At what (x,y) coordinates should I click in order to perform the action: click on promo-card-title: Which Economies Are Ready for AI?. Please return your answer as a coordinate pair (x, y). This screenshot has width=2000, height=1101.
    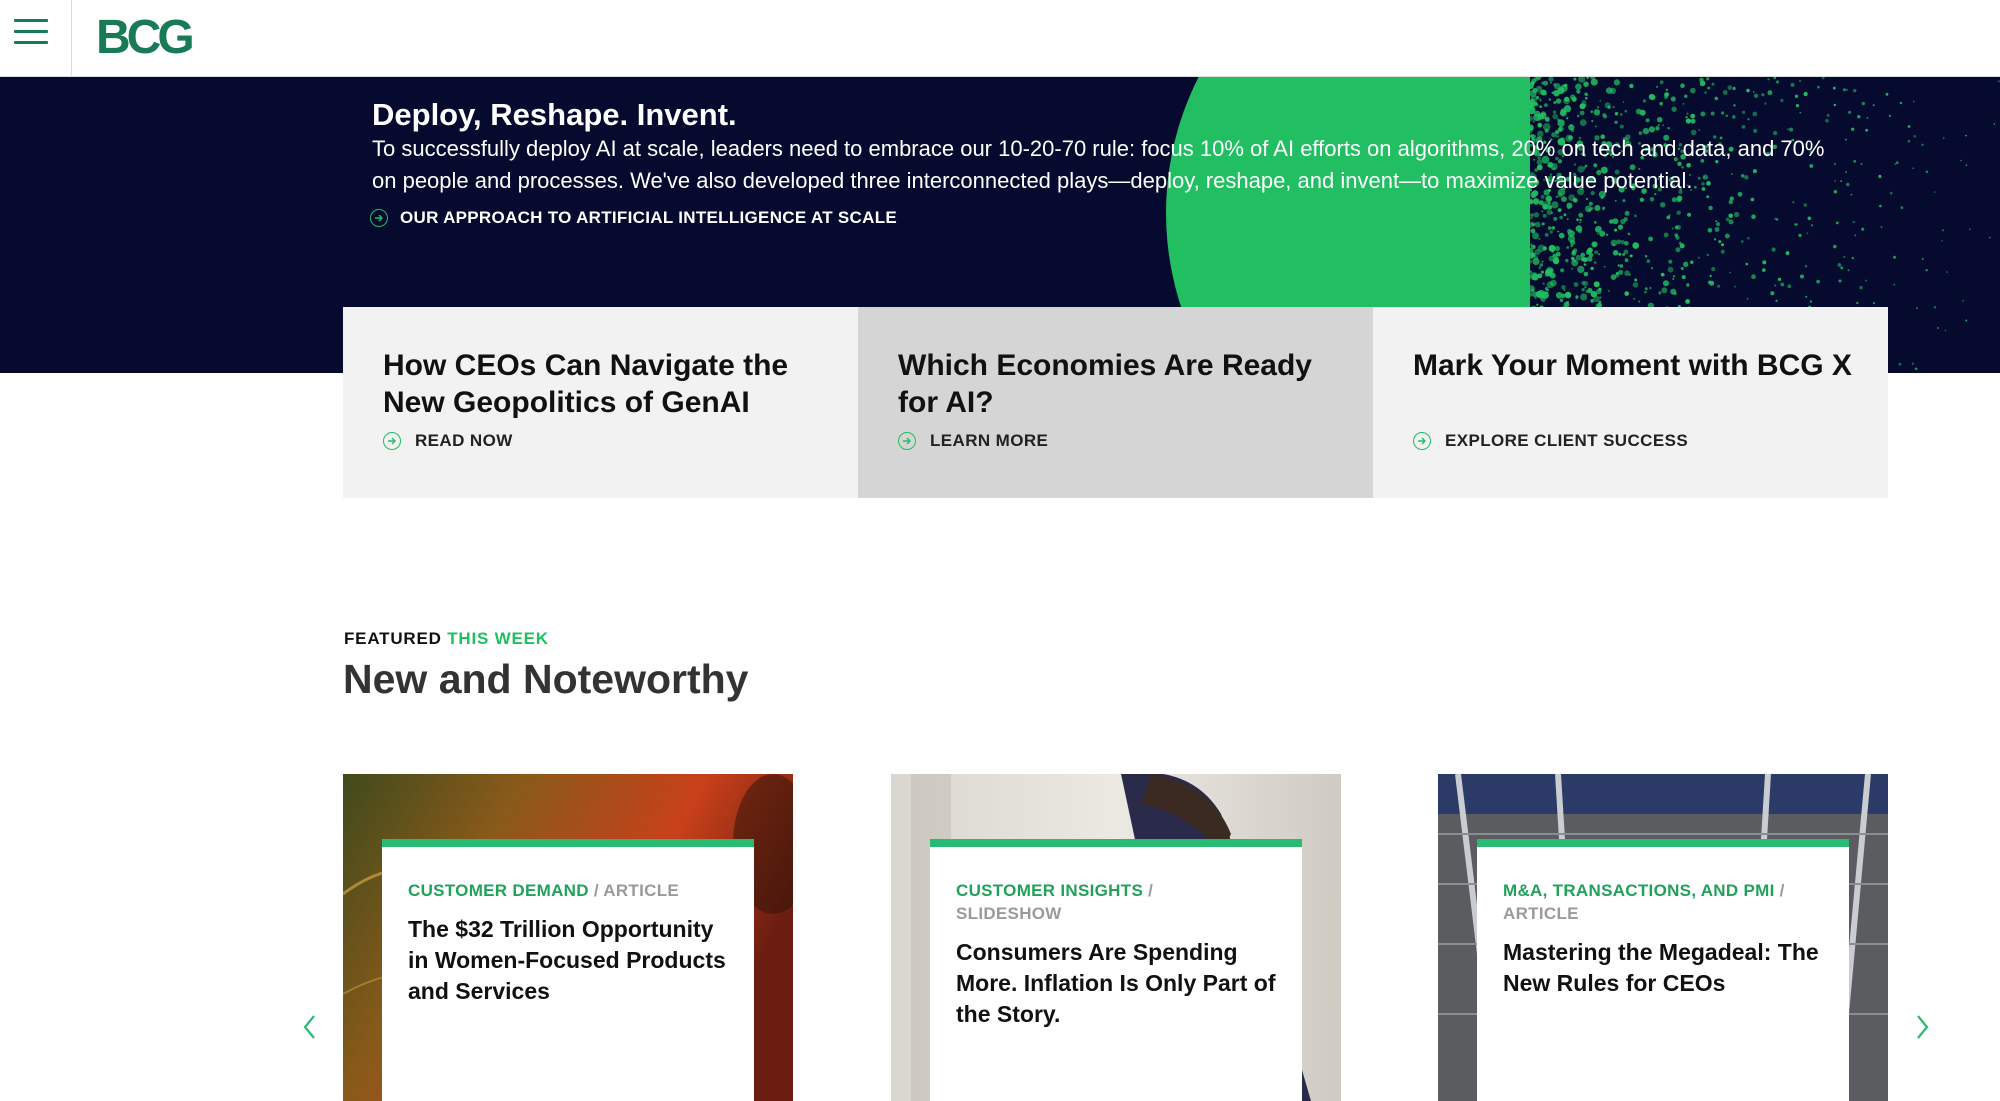
    Looking at the image, I should click on (1105, 384).